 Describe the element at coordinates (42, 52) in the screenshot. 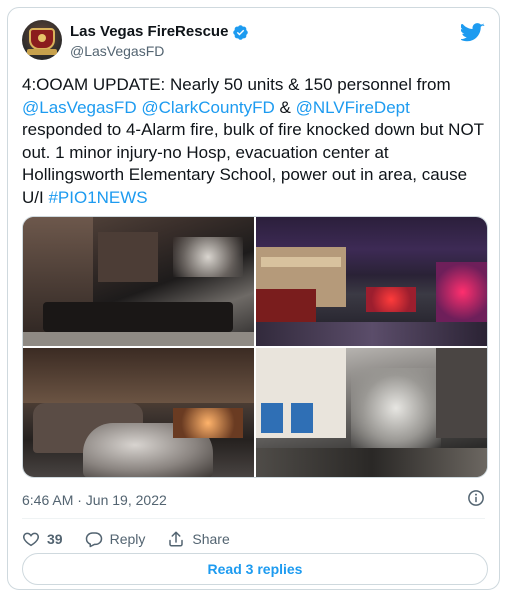

I see `avatar-ribbon` at that location.